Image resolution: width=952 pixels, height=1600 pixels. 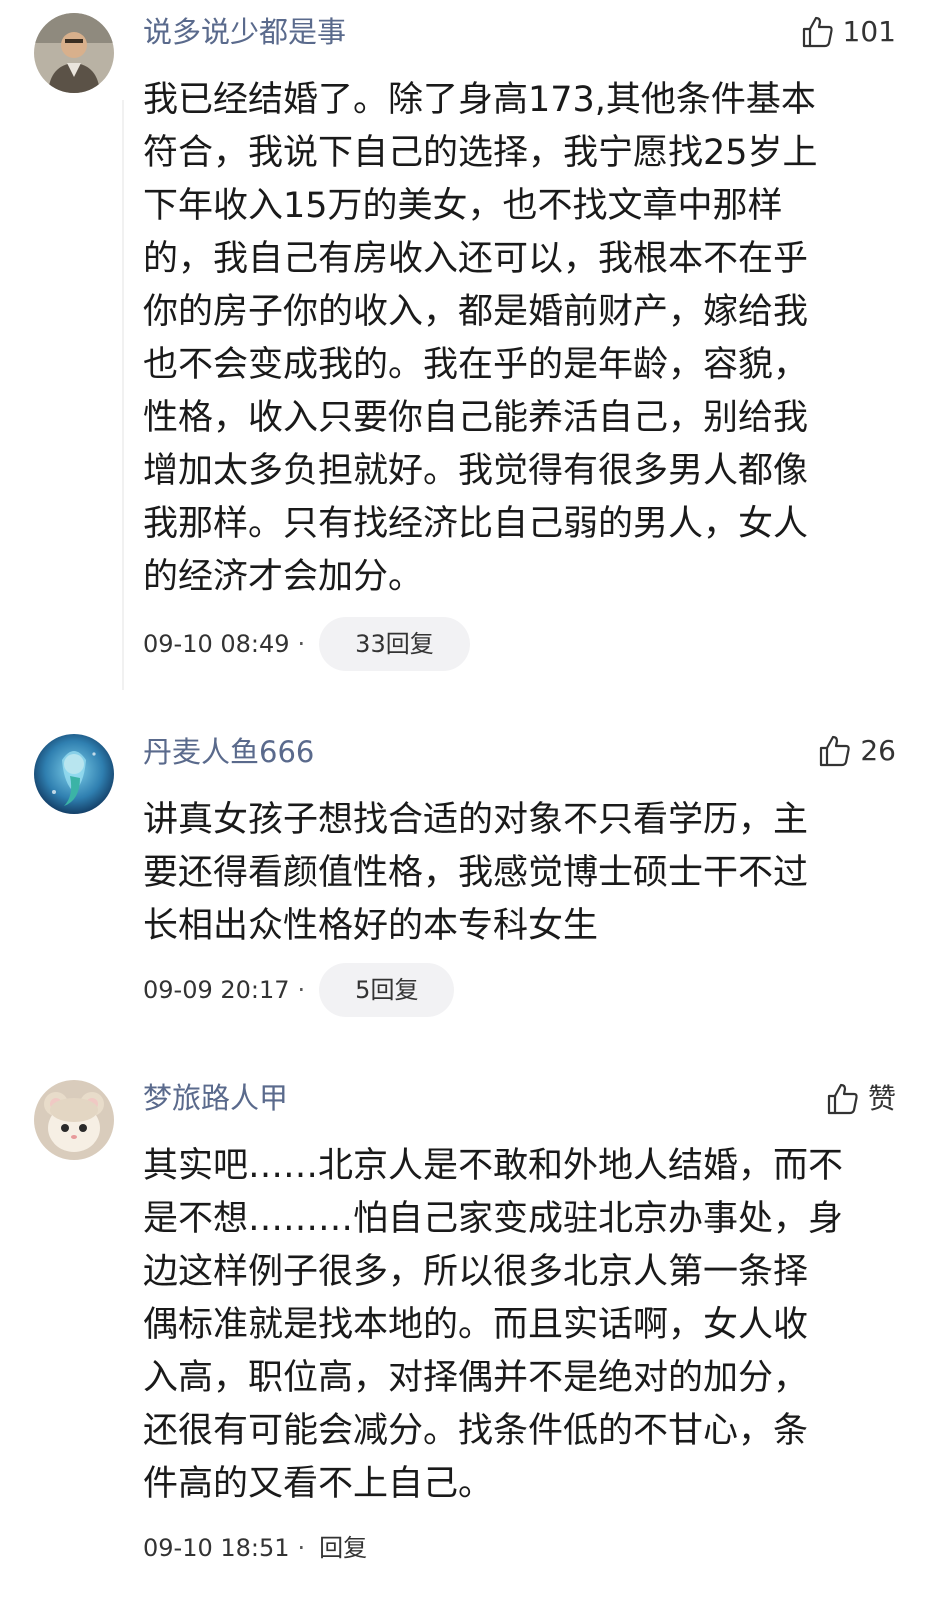 I want to click on comment-line: 的，我自己有房收入还可以，我根本不在乎, so click(x=476, y=259).